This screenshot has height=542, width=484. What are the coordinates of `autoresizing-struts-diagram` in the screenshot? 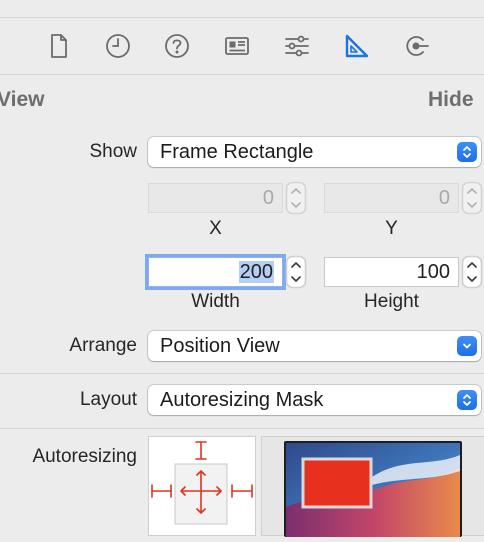 It's located at (203, 487).